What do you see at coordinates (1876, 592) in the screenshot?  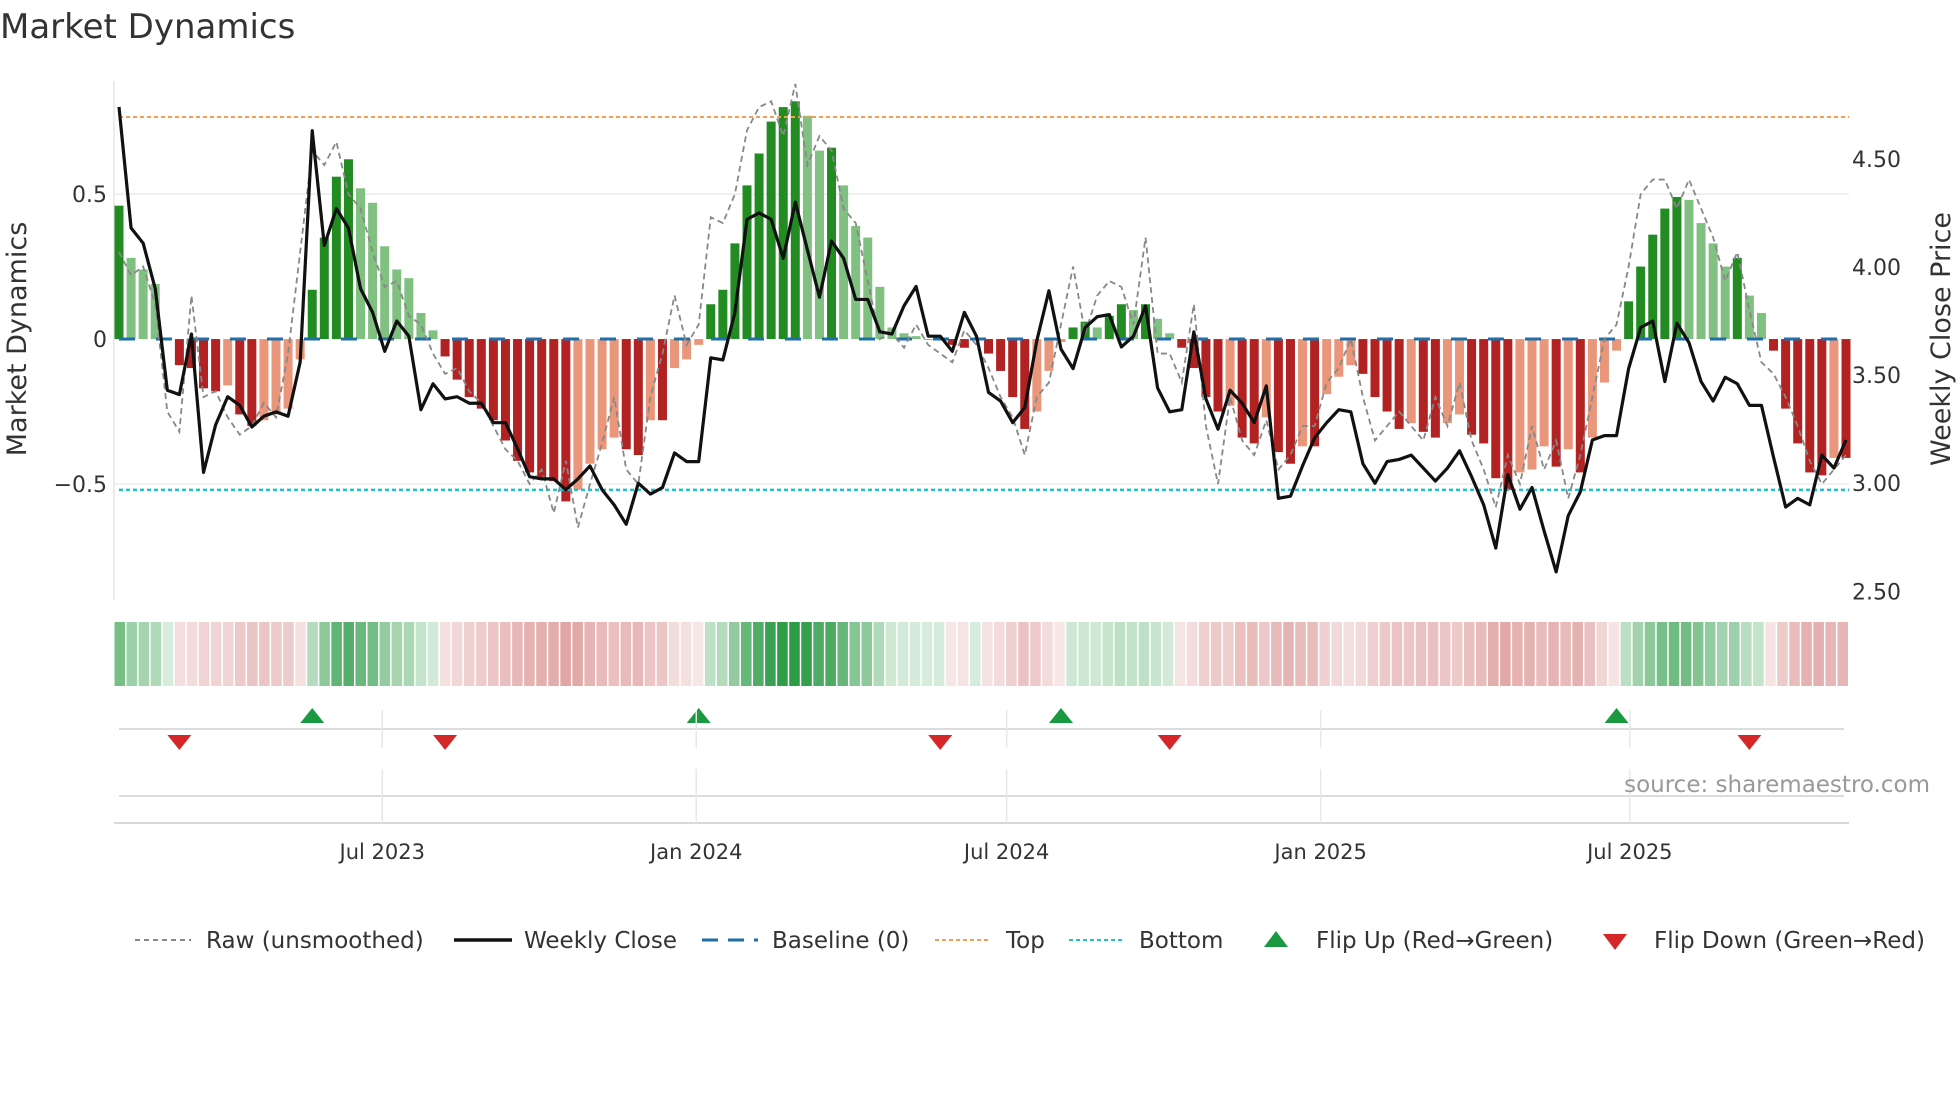 I see `y-tick-right: 2.50` at bounding box center [1876, 592].